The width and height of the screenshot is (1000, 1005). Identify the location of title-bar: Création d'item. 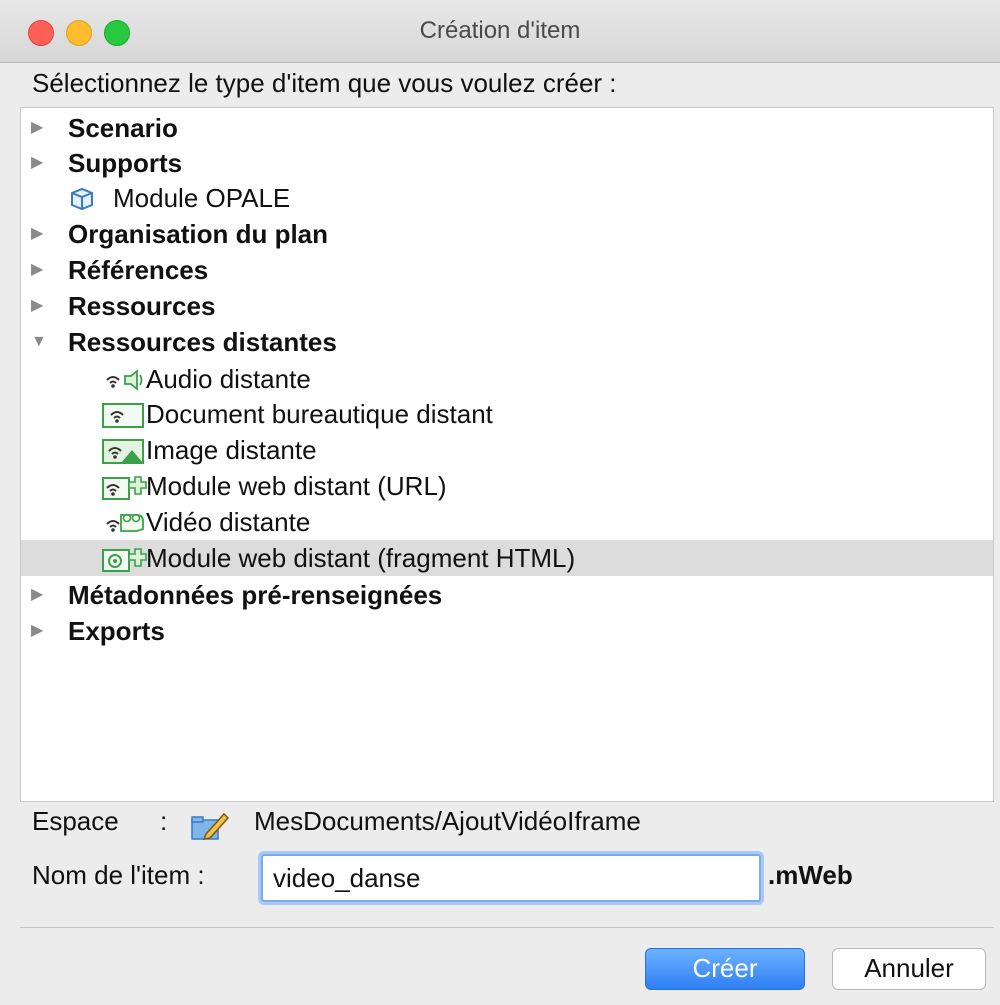
(500, 31).